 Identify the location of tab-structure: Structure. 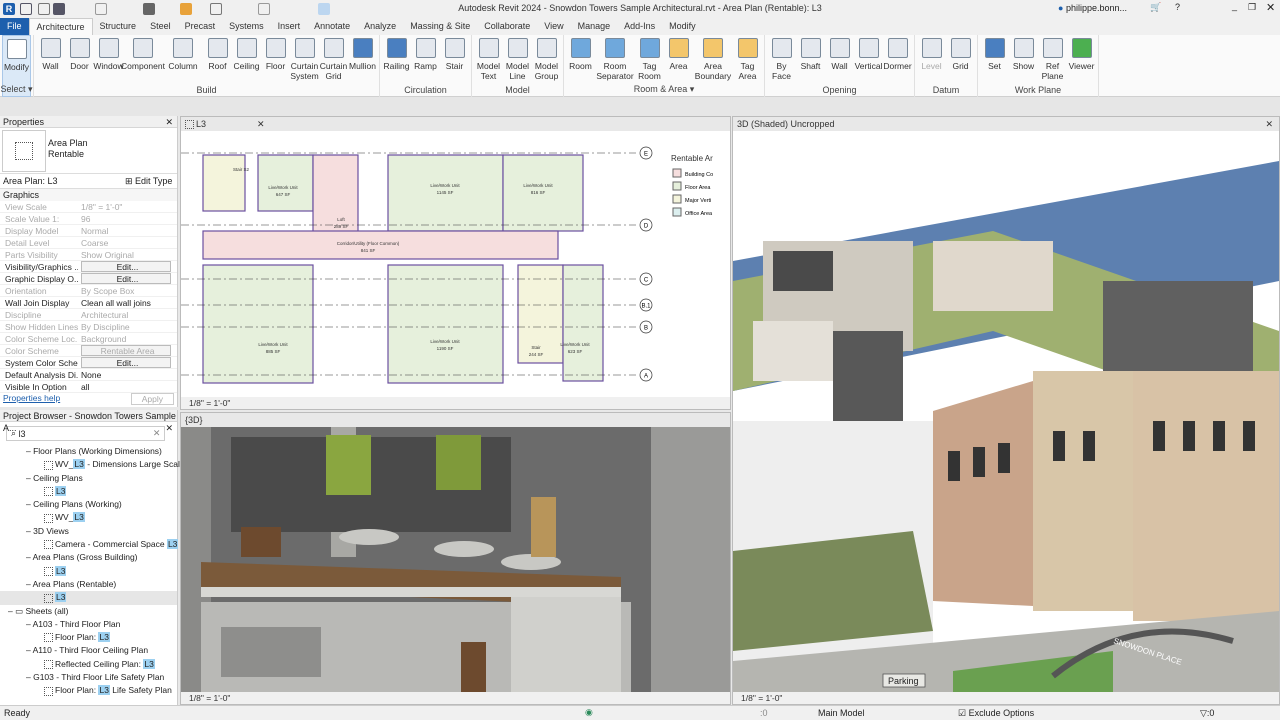
(118, 26).